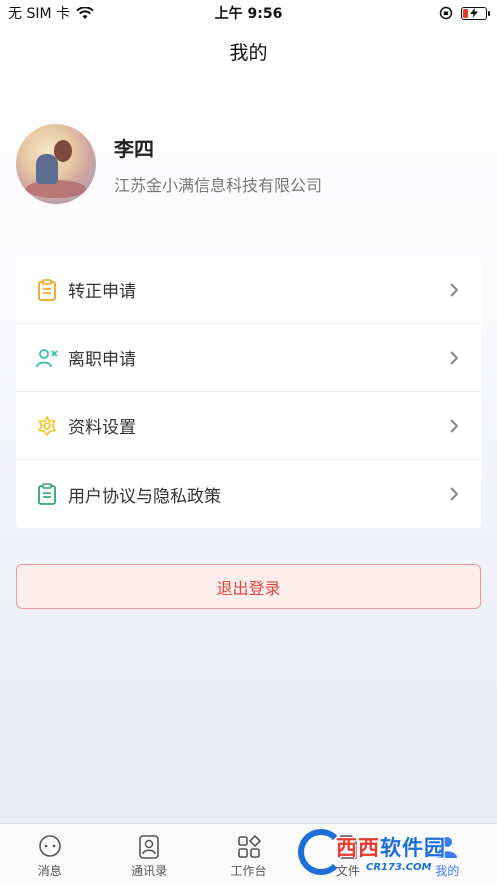  I want to click on watermark-logo: 西西软件园 CR173.COM, so click(392, 852).